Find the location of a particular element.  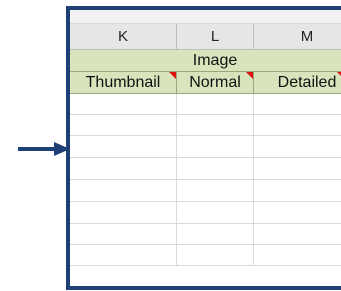

pointer-arrow-icon is located at coordinates (44, 149).